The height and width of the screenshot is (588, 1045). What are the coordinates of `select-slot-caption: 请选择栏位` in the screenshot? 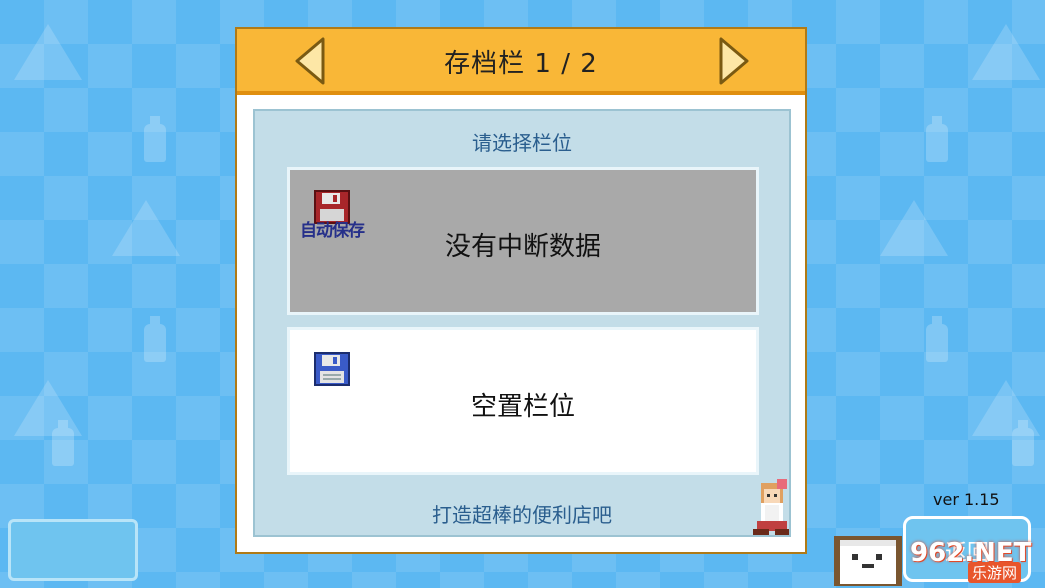 It's located at (522, 143).